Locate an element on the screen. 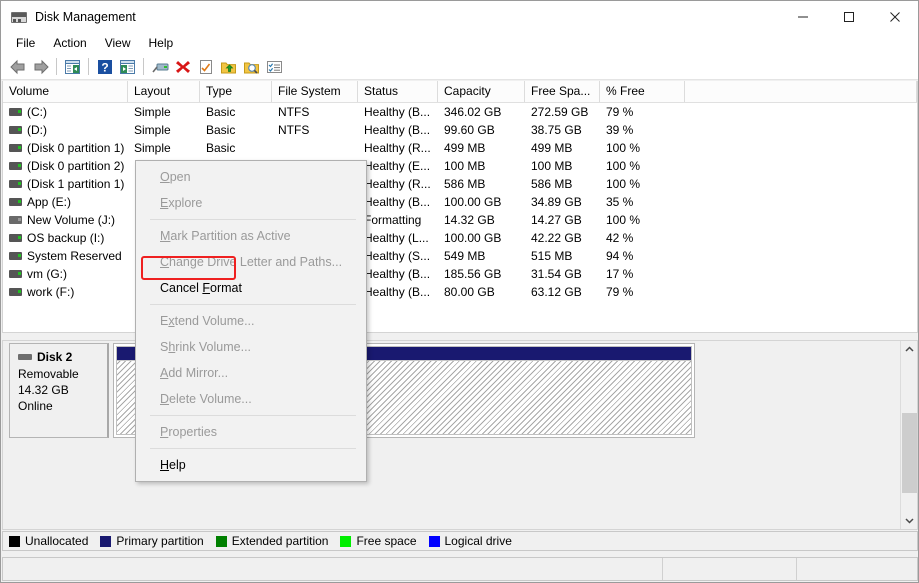 The width and height of the screenshot is (919, 583). menu-item-help: Help is located at coordinates (251, 465).